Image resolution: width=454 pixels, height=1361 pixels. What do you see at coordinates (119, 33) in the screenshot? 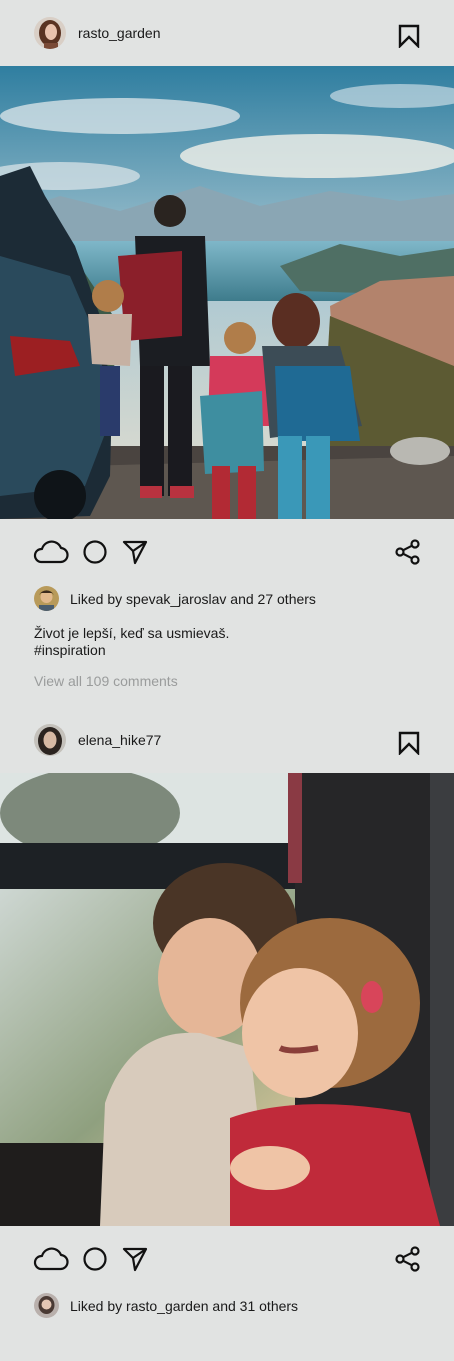
I see `post-username: rasto_garden` at bounding box center [119, 33].